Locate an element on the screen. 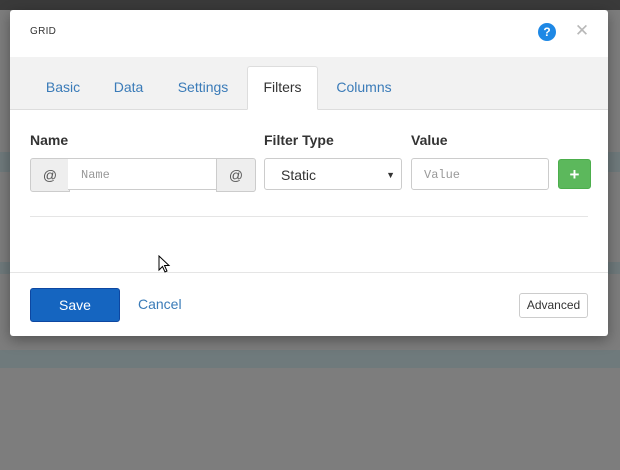 The width and height of the screenshot is (620, 470). question-circle-icon: ? is located at coordinates (547, 32).